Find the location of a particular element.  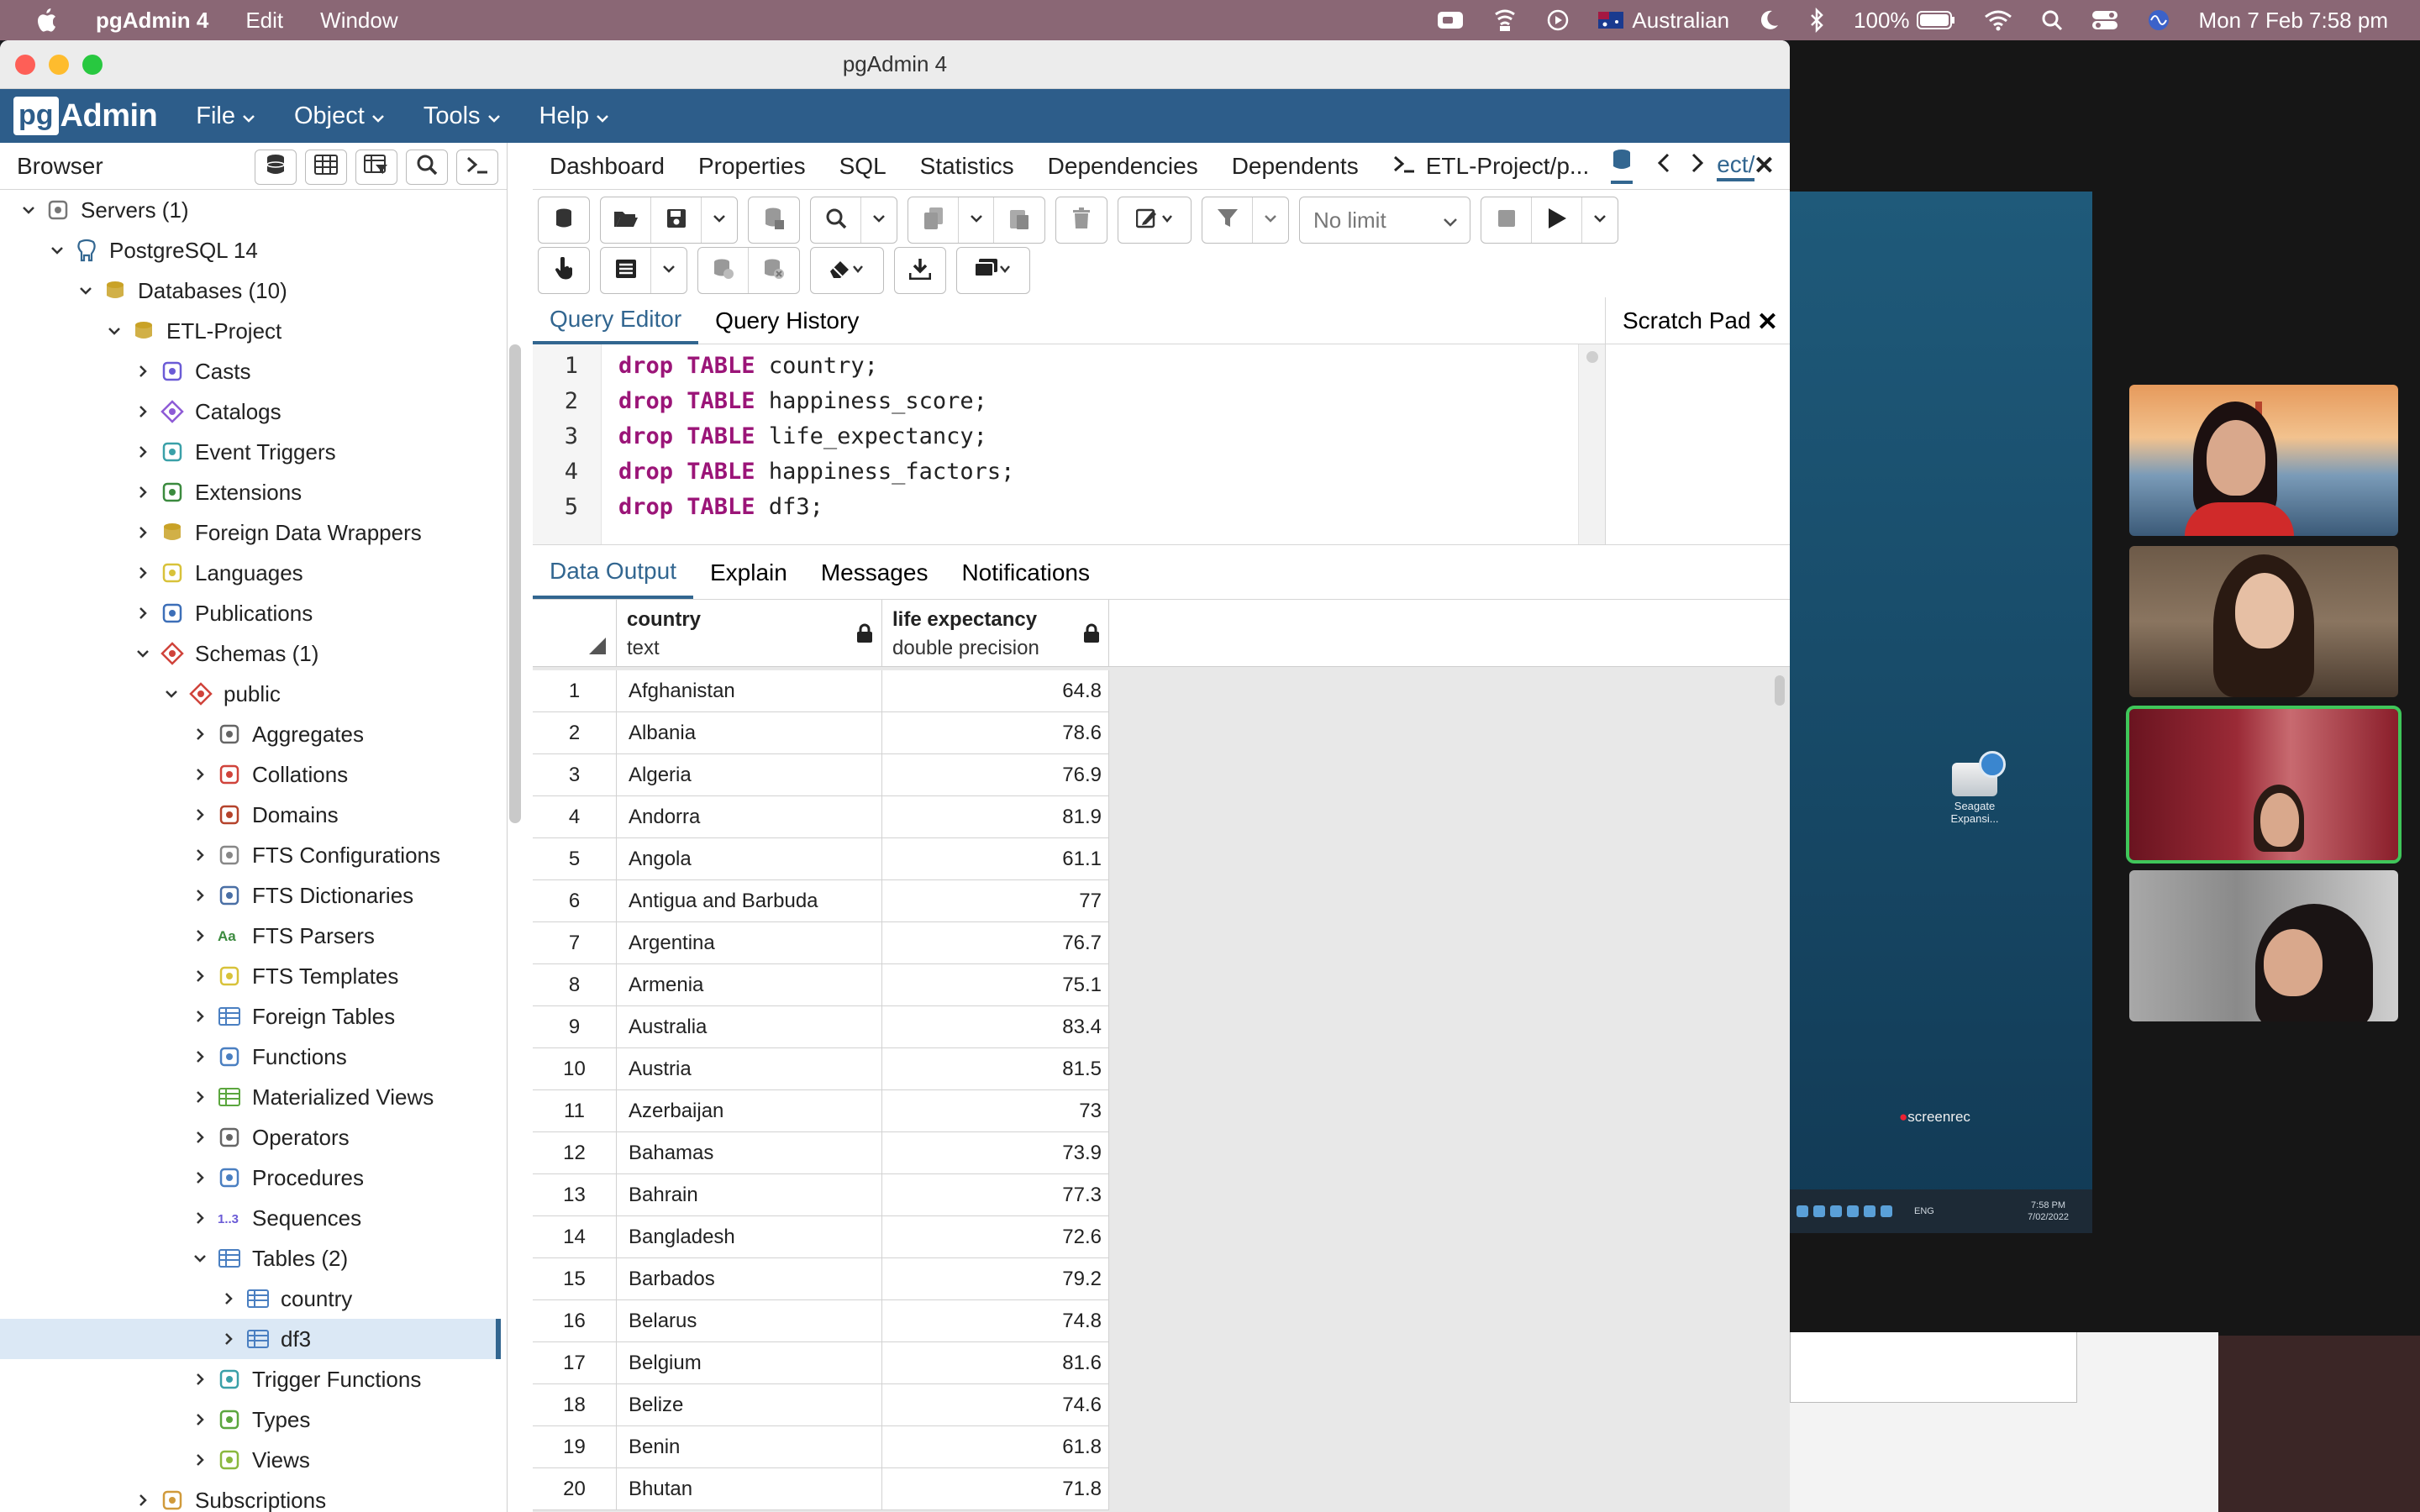

tab-sql: SQL is located at coordinates (863, 166).